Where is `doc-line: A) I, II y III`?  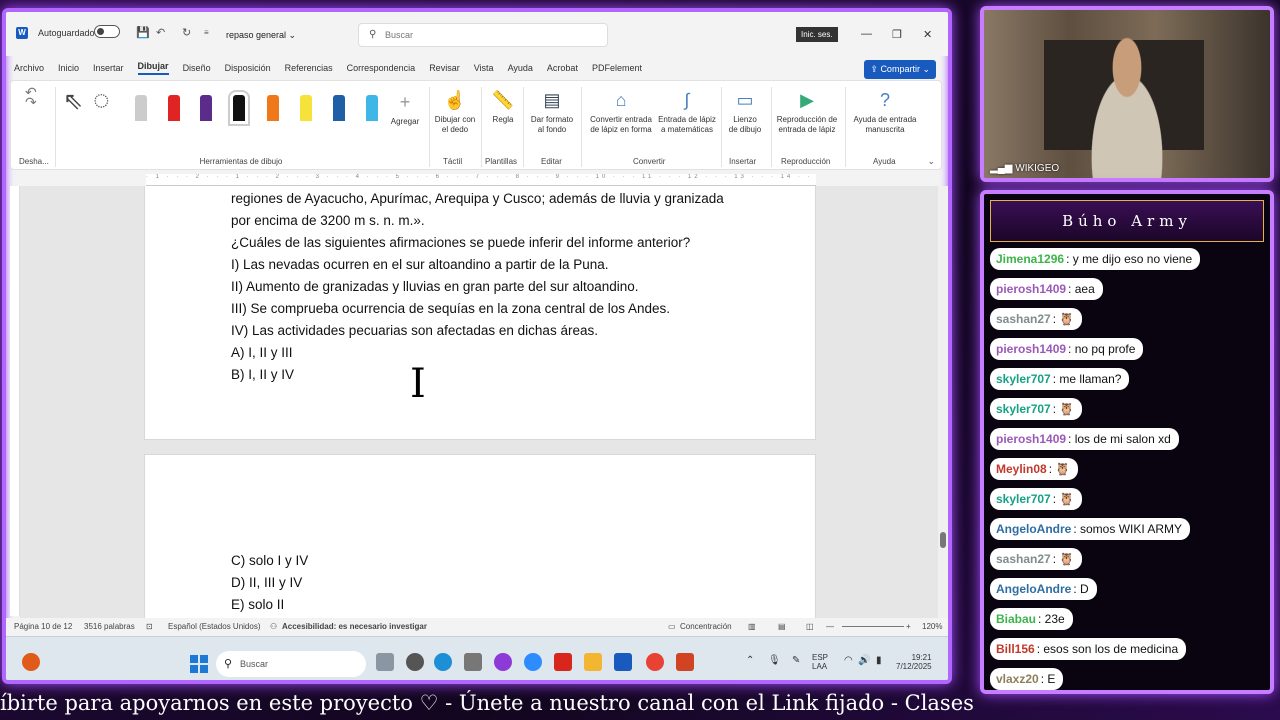
doc-line: A) I, II y III is located at coordinates (262, 352).